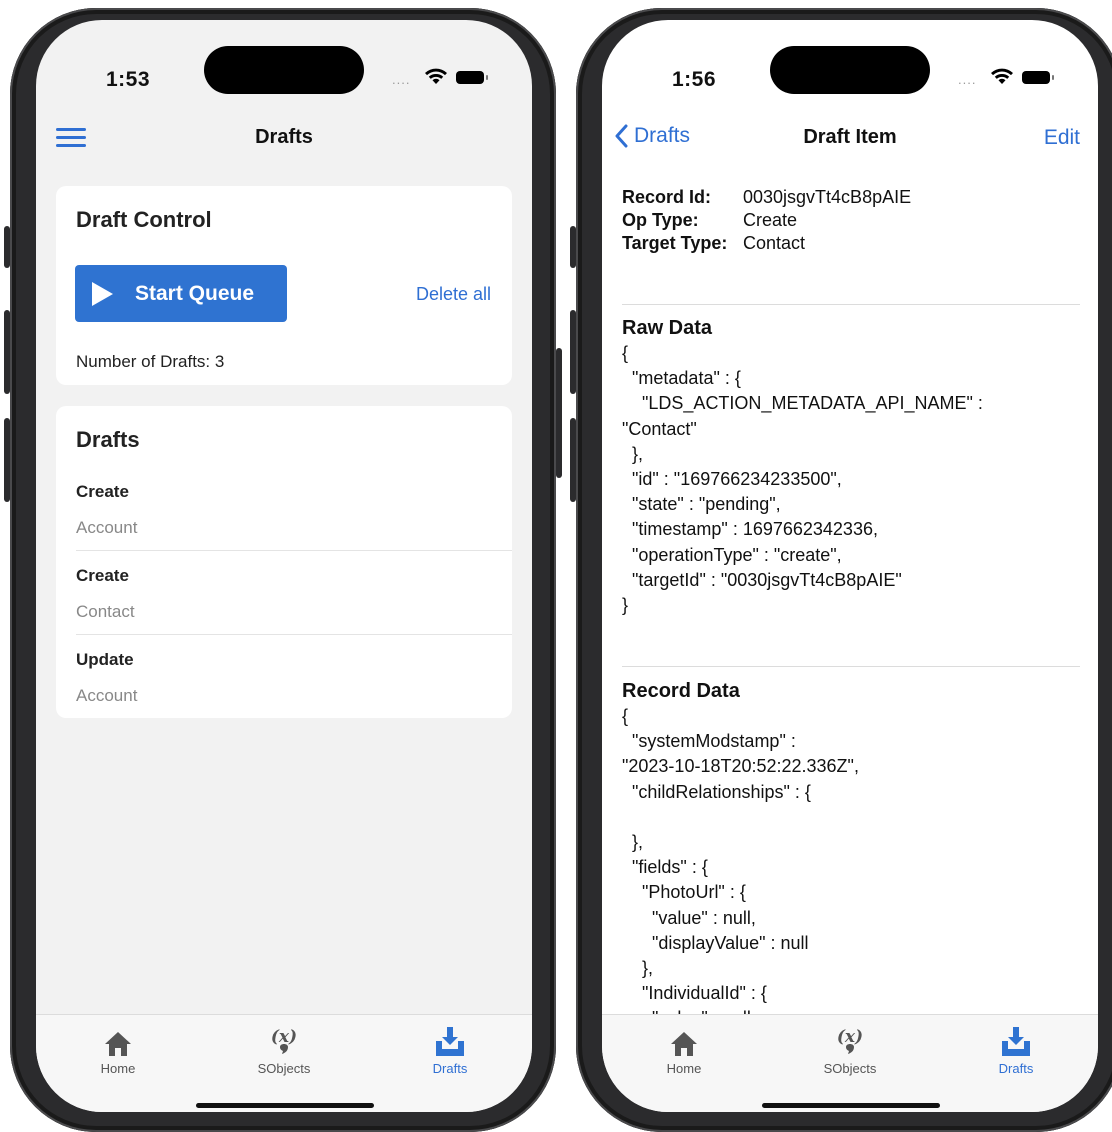 The height and width of the screenshot is (1132, 1112). Describe the element at coordinates (681, 691) in the screenshot. I see `record-data-title: Record Data` at that location.